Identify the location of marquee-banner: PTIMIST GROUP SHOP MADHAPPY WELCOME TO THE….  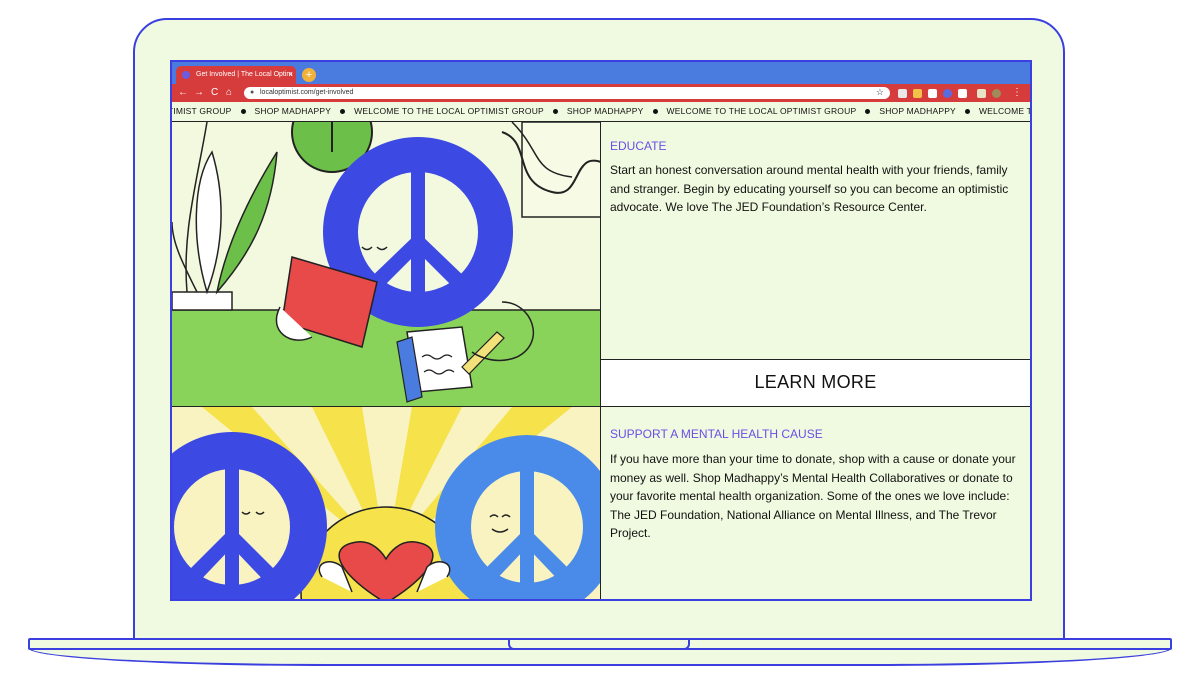
(601, 112).